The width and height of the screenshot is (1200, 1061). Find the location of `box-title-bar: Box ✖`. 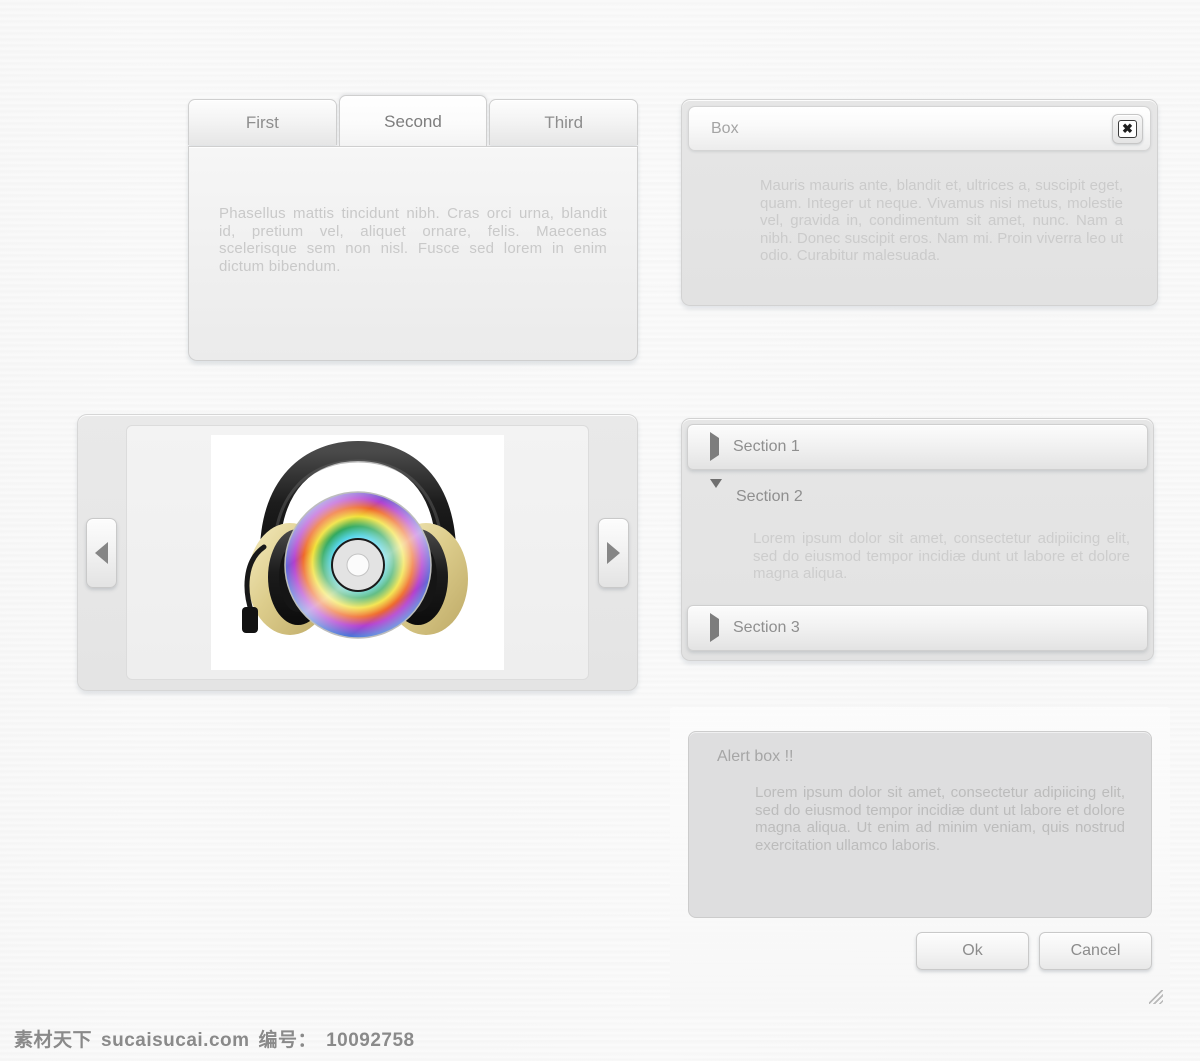

box-title-bar: Box ✖ is located at coordinates (919, 128).